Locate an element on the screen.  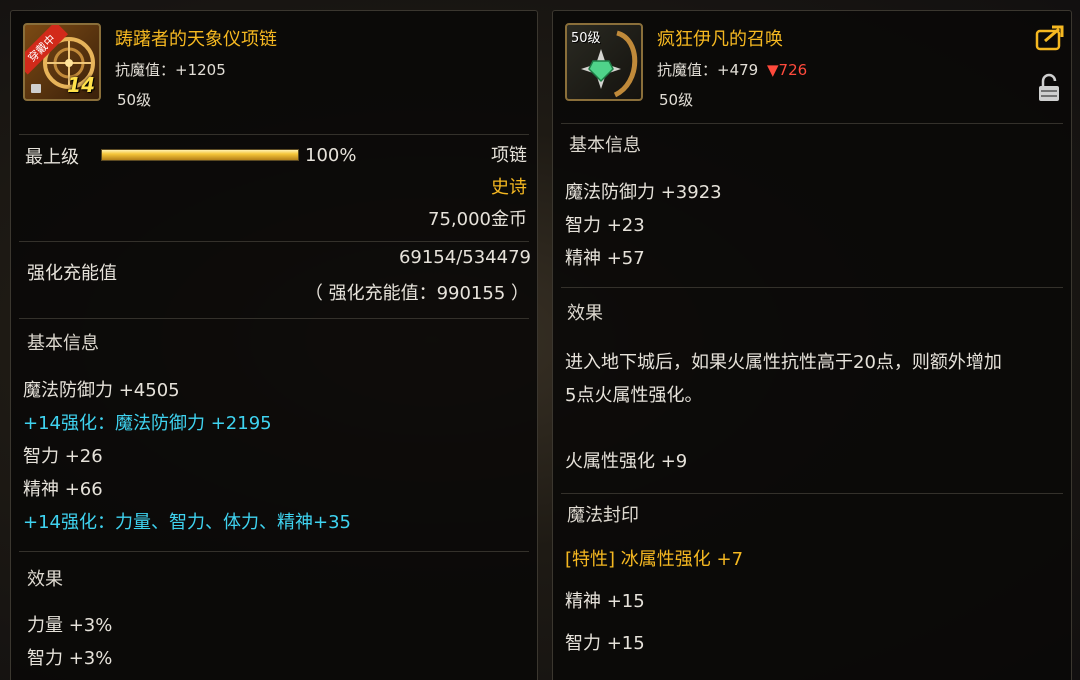
effect-line: 智力 +3% is located at coordinates (70, 658).